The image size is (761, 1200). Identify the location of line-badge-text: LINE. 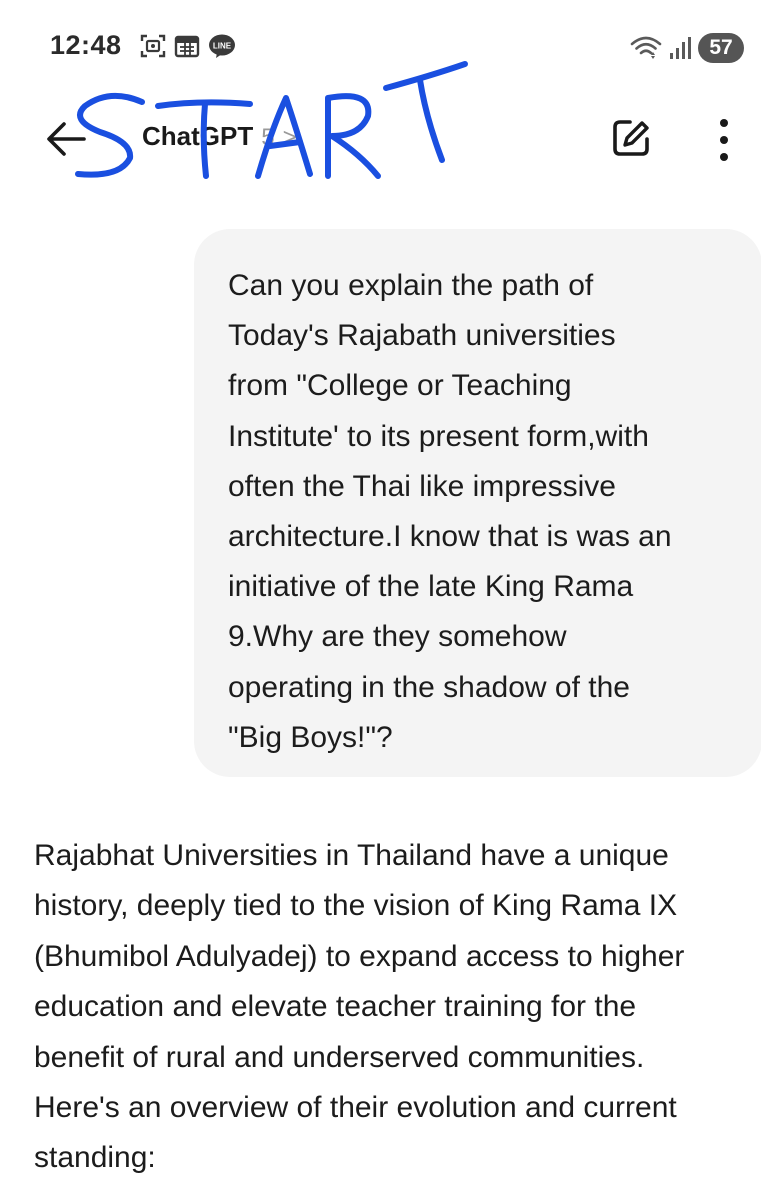
(222, 46).